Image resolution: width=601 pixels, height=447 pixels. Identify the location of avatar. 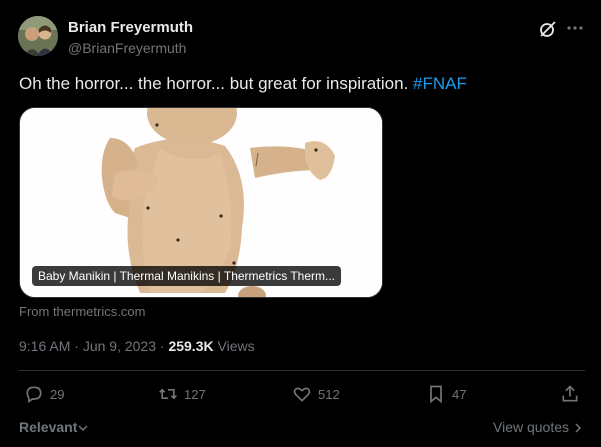
(38, 36).